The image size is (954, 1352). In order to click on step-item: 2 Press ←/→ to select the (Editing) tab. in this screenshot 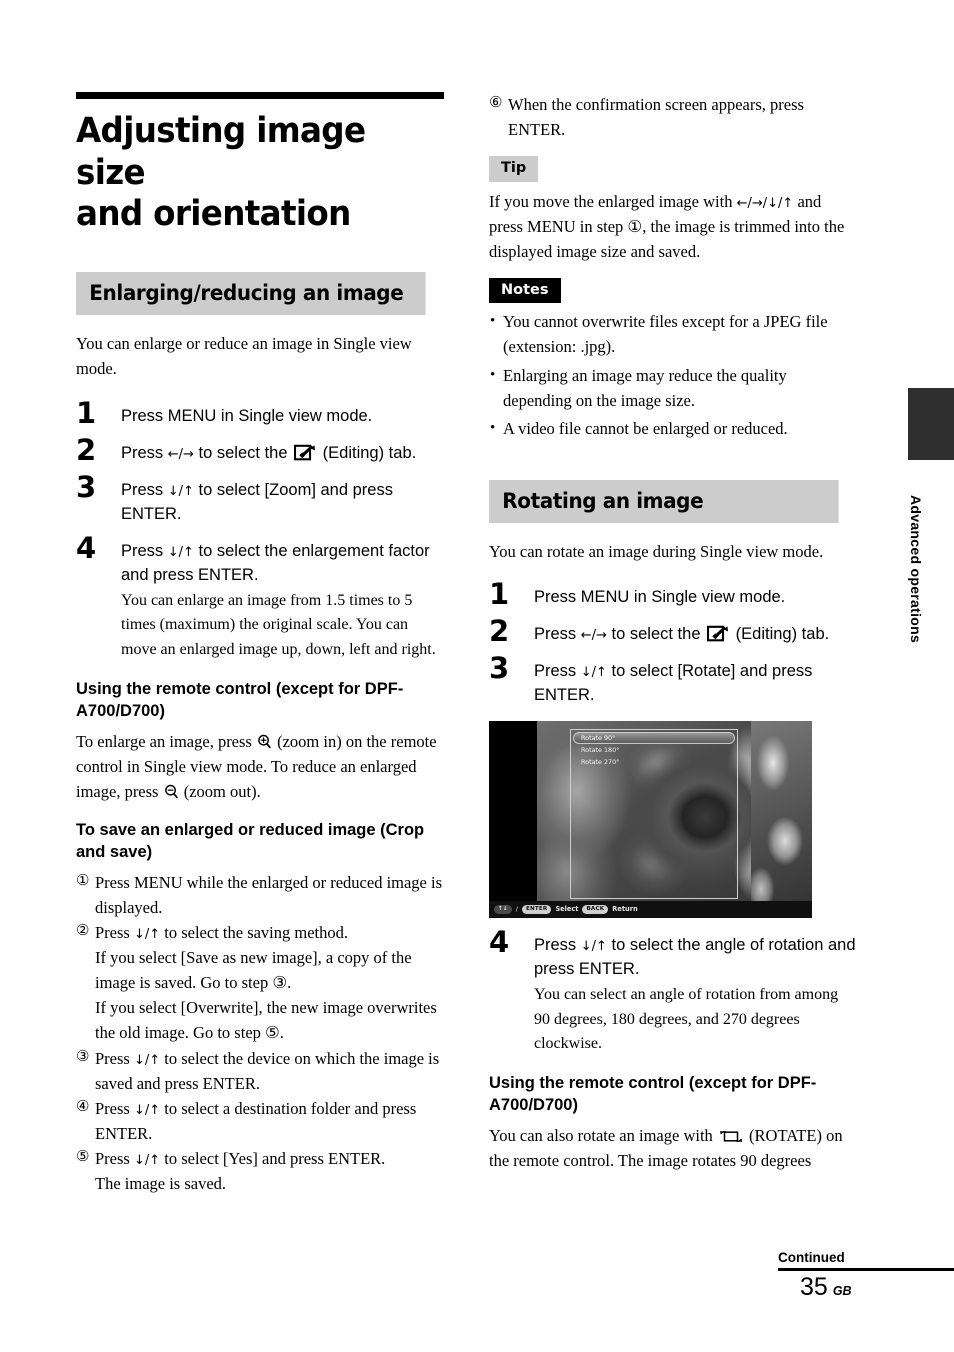, I will do `click(260, 451)`.